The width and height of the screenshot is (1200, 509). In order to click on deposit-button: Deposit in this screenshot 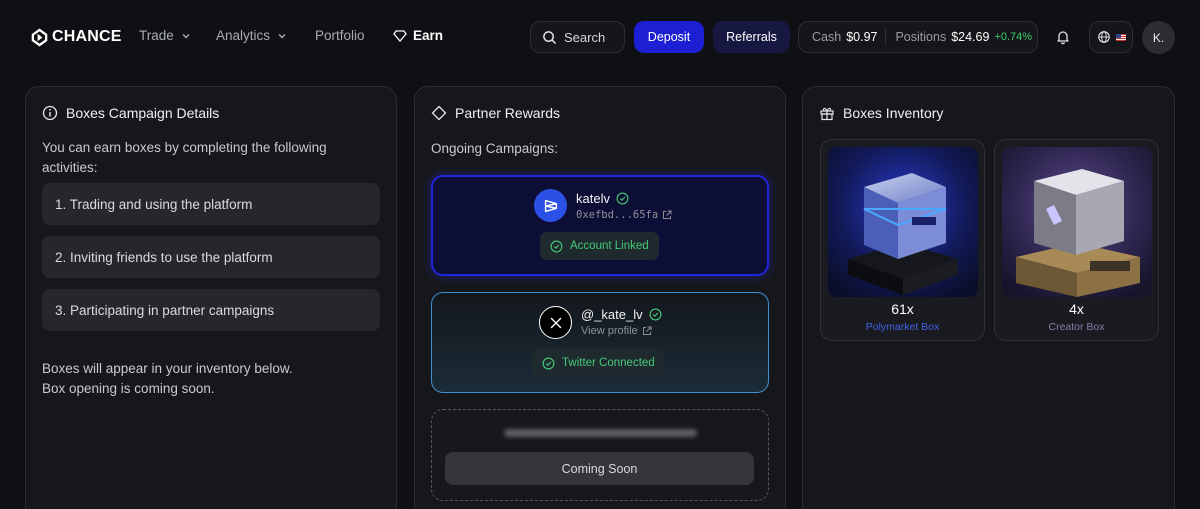, I will do `click(669, 37)`.